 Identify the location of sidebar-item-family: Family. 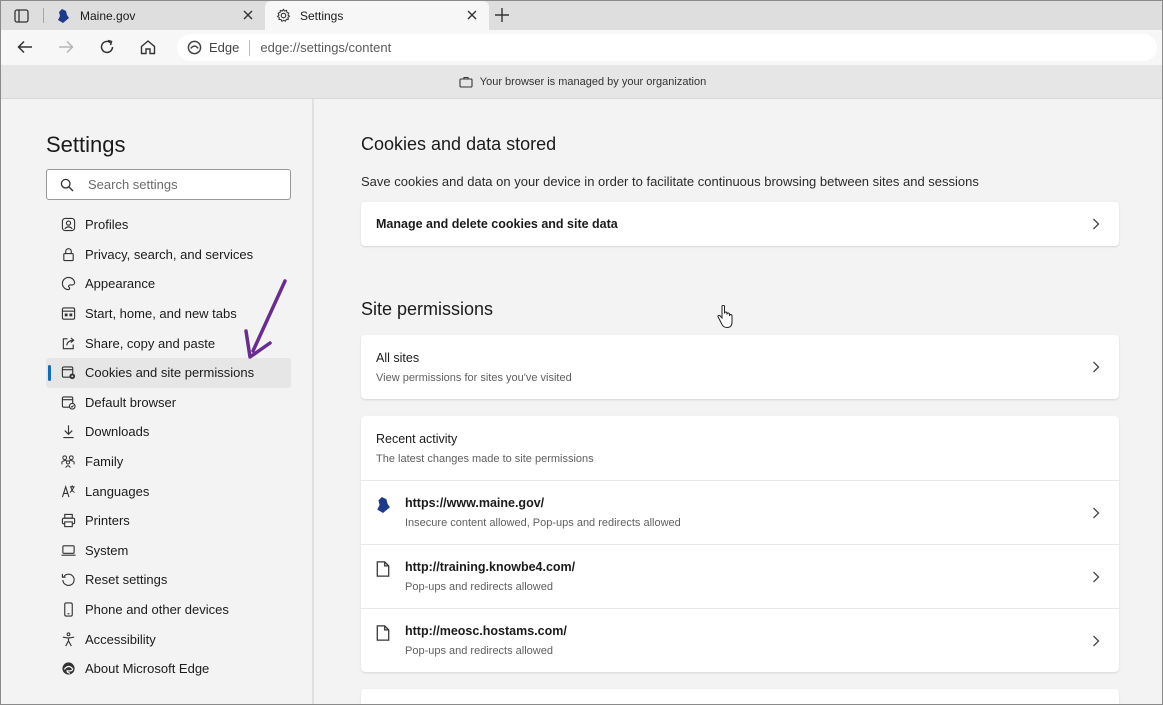
(168, 462).